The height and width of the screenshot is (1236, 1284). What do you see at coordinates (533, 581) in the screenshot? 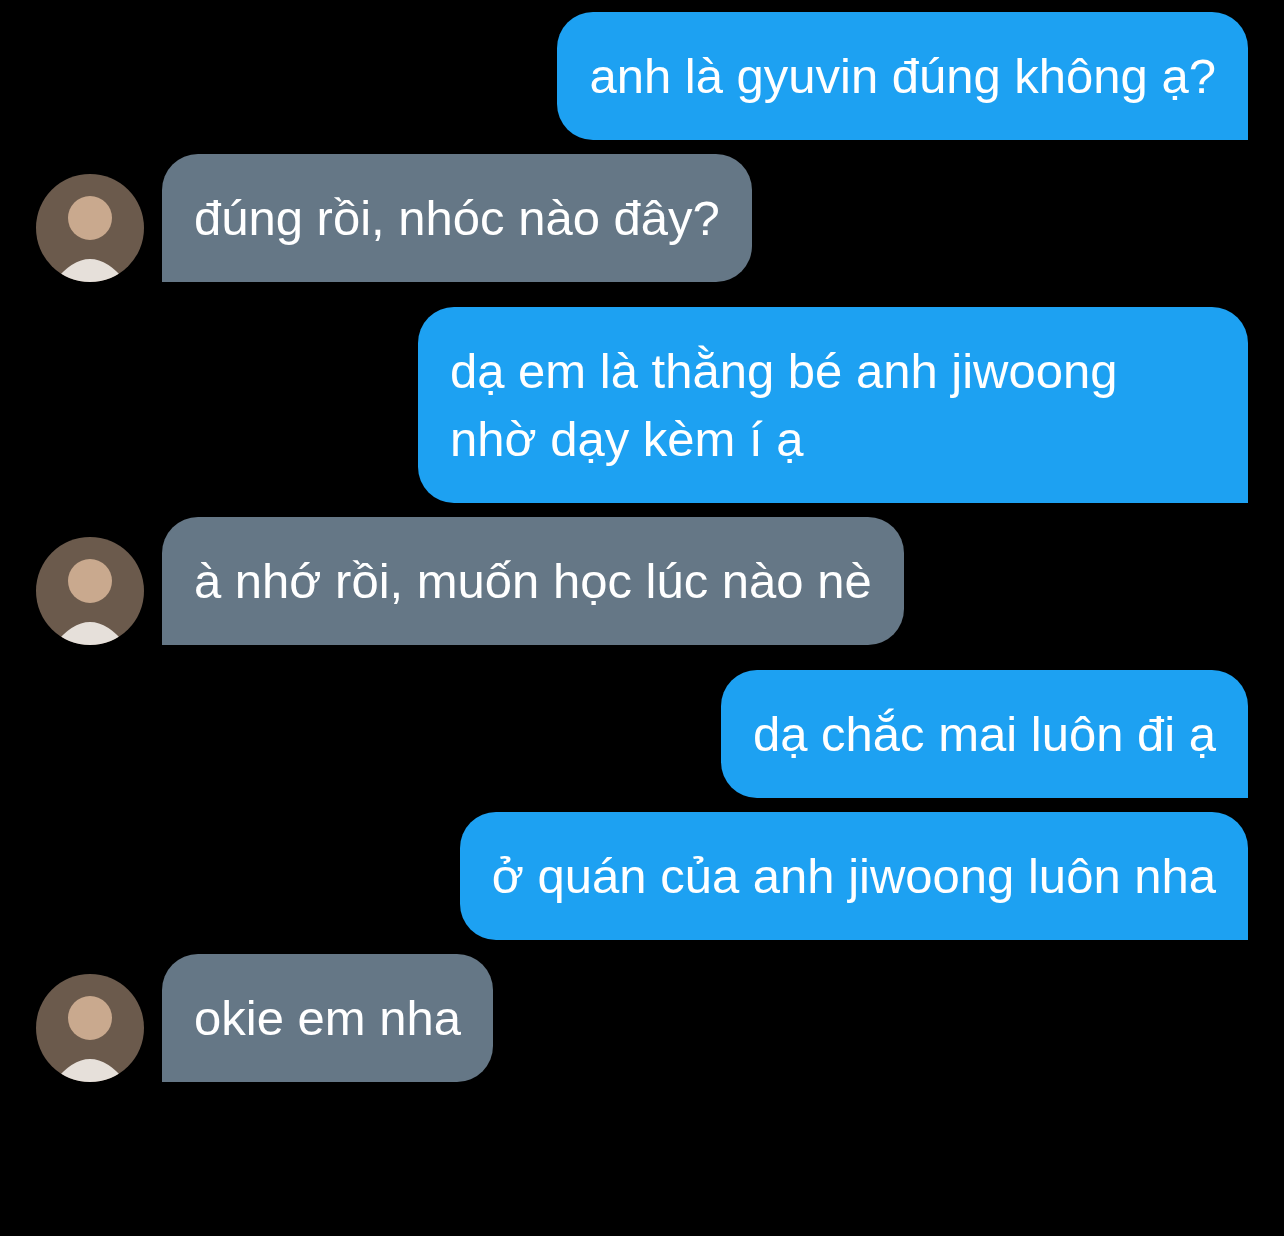
I see `received-message: à nhớ rồi, muốn học lúc nào nè` at bounding box center [533, 581].